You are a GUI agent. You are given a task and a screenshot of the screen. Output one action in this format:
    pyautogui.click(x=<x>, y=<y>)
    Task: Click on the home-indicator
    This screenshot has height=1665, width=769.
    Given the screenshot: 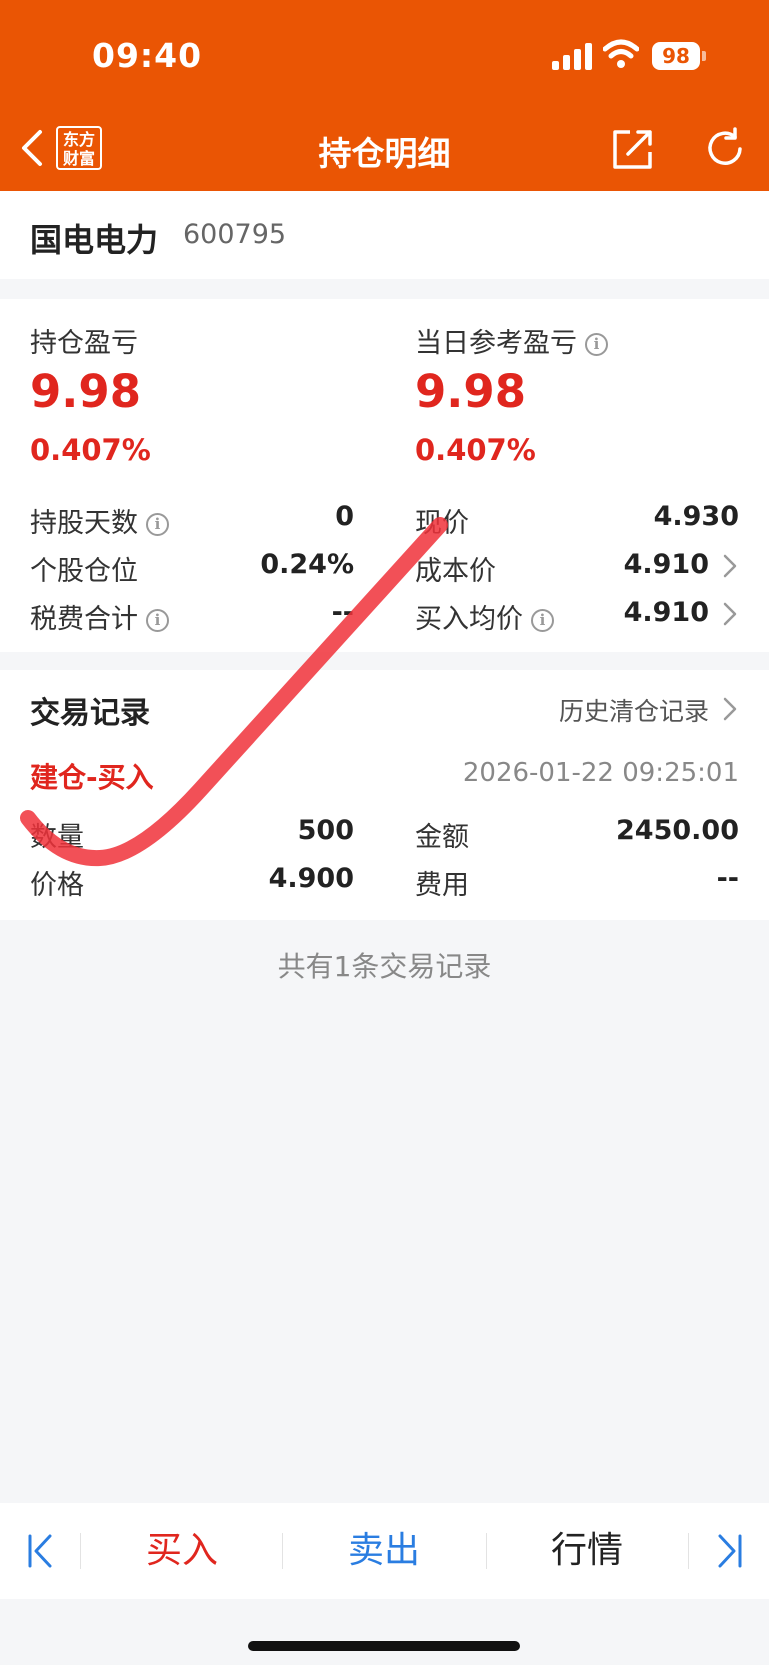 What is the action you would take?
    pyautogui.click(x=384, y=1646)
    